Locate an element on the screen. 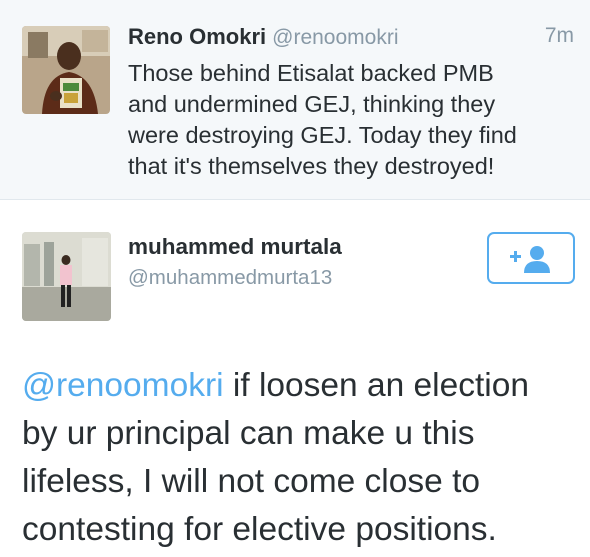  main-text-line: by ur principal can make u this is located at coordinates (248, 433).